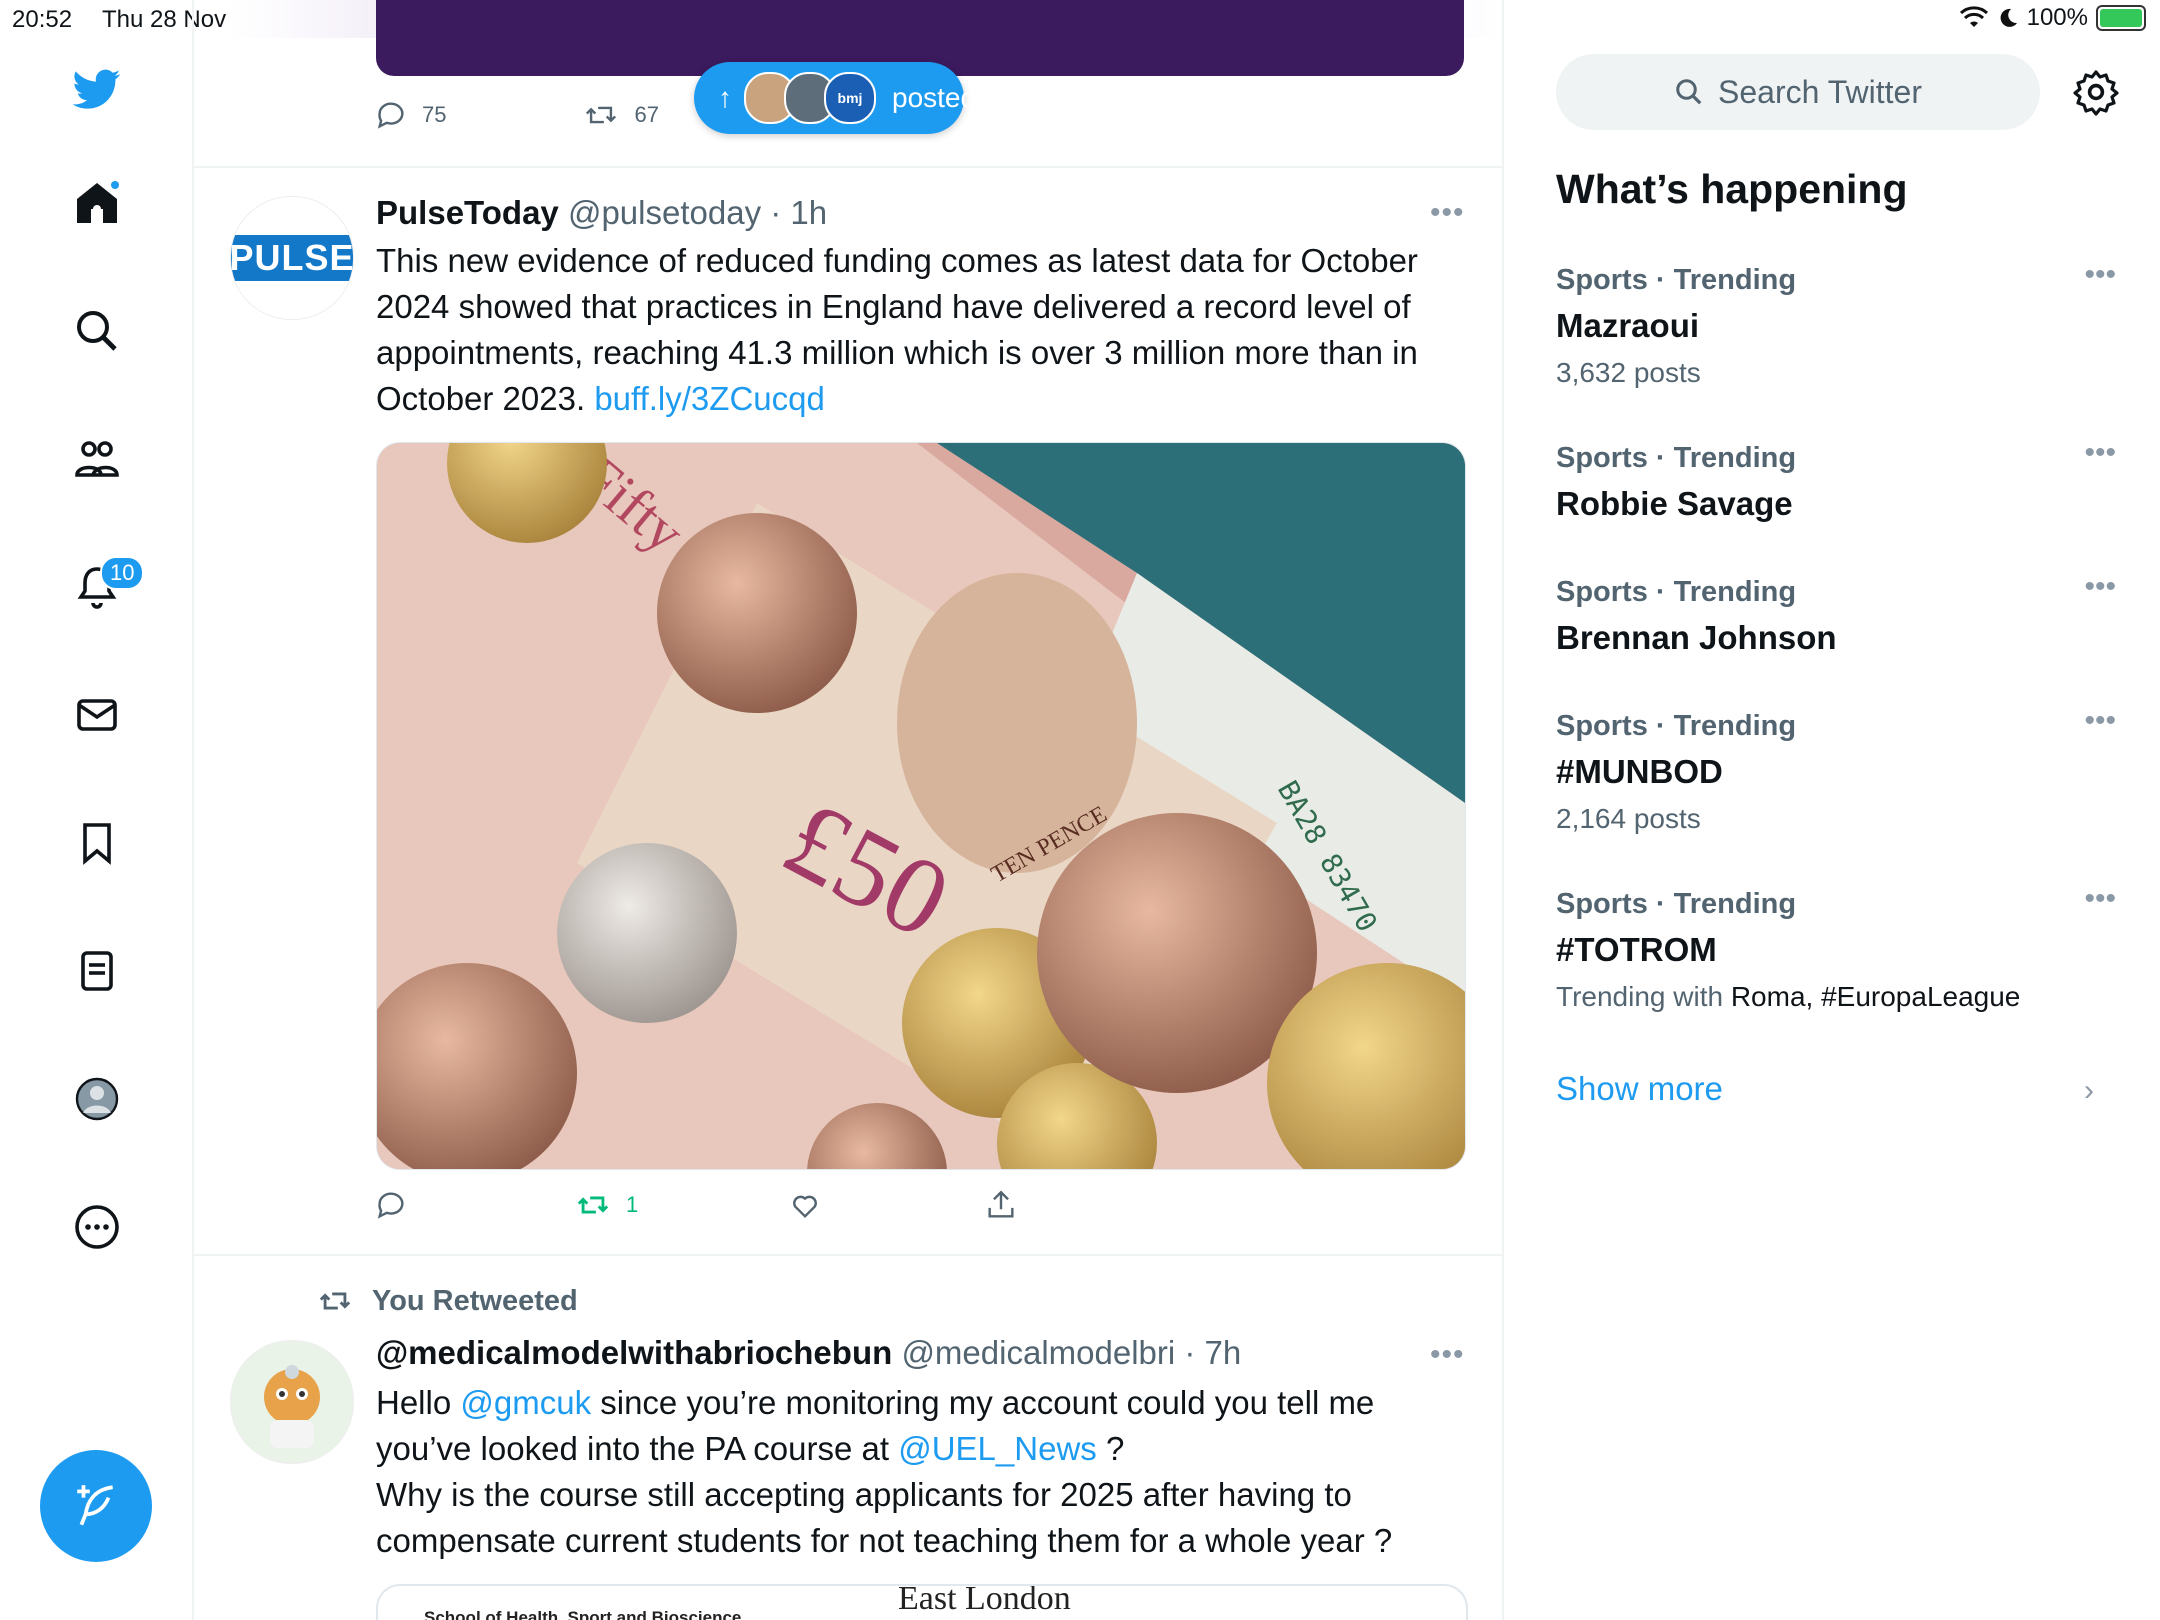 Image resolution: width=2160 pixels, height=1620 pixels. Describe the element at coordinates (664, 212) in the screenshot. I see `author-handle: @pulsetoday` at that location.